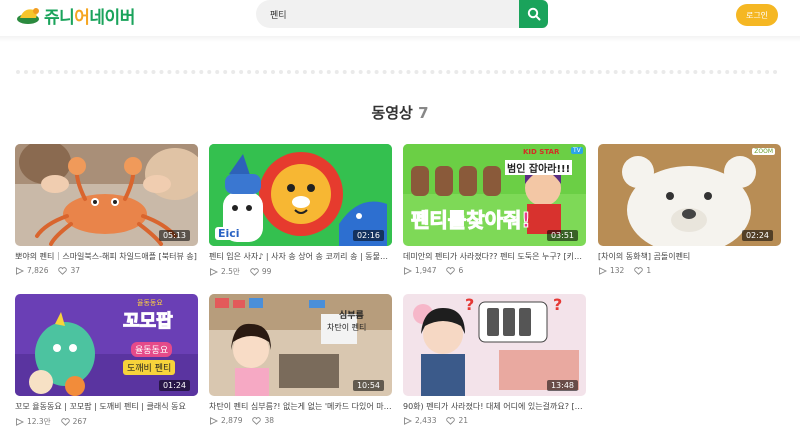 This screenshot has height=432, width=800. Describe the element at coordinates (112, 17) in the screenshot. I see `logo-text-part3: 네이버` at that location.